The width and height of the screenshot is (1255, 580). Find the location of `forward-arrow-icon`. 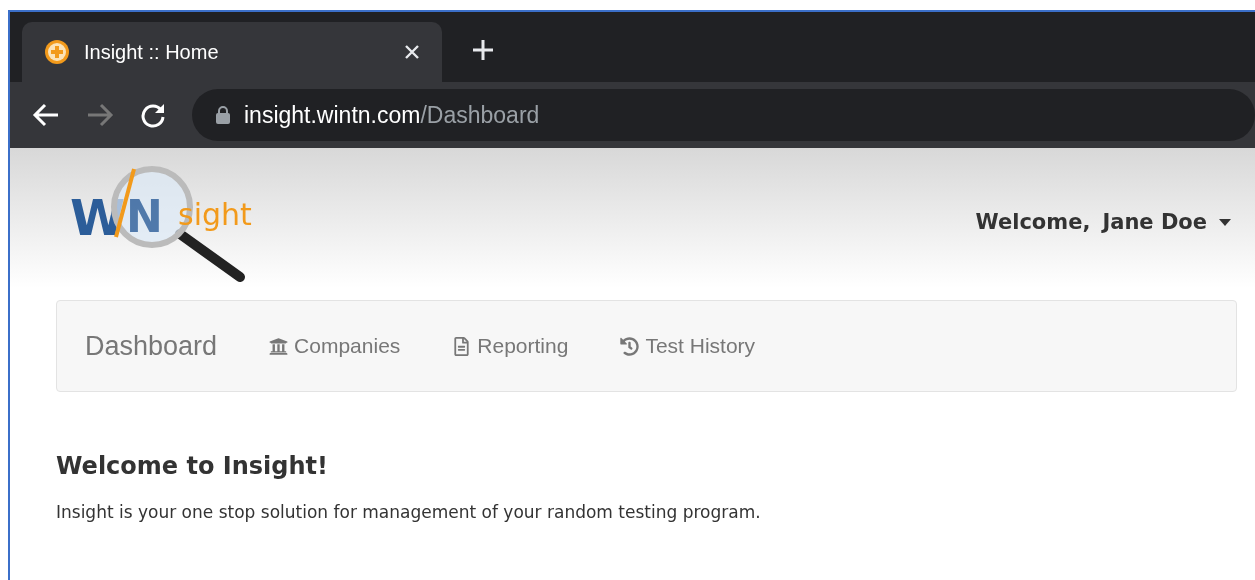

forward-arrow-icon is located at coordinates (100, 115).